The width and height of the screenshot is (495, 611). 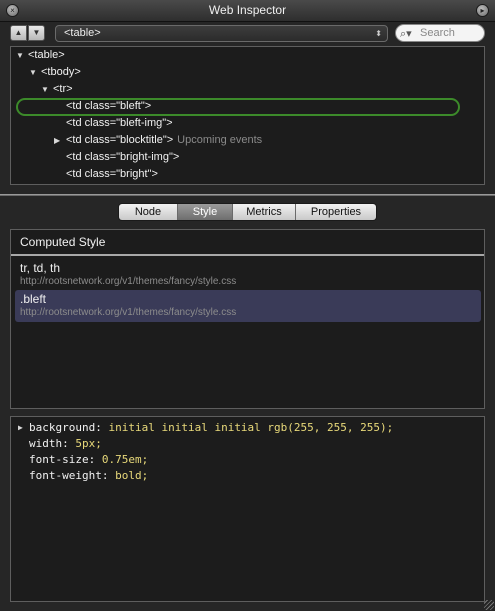 What do you see at coordinates (148, 212) in the screenshot?
I see `tab-node: Node` at bounding box center [148, 212].